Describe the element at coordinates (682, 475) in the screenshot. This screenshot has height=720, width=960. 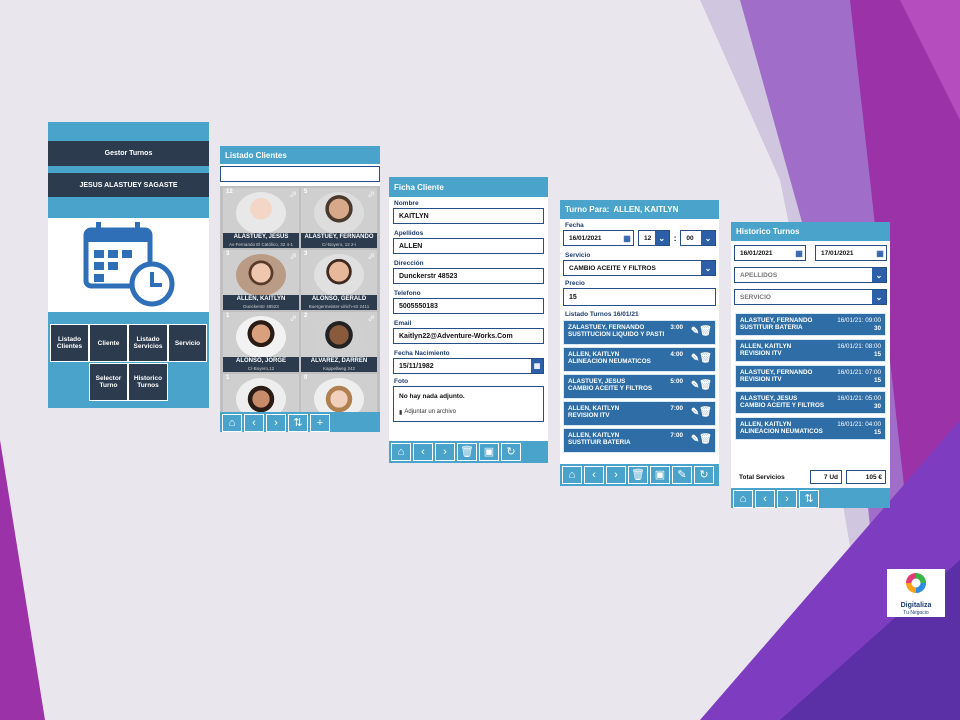
I see `edit-icon: ✎` at that location.